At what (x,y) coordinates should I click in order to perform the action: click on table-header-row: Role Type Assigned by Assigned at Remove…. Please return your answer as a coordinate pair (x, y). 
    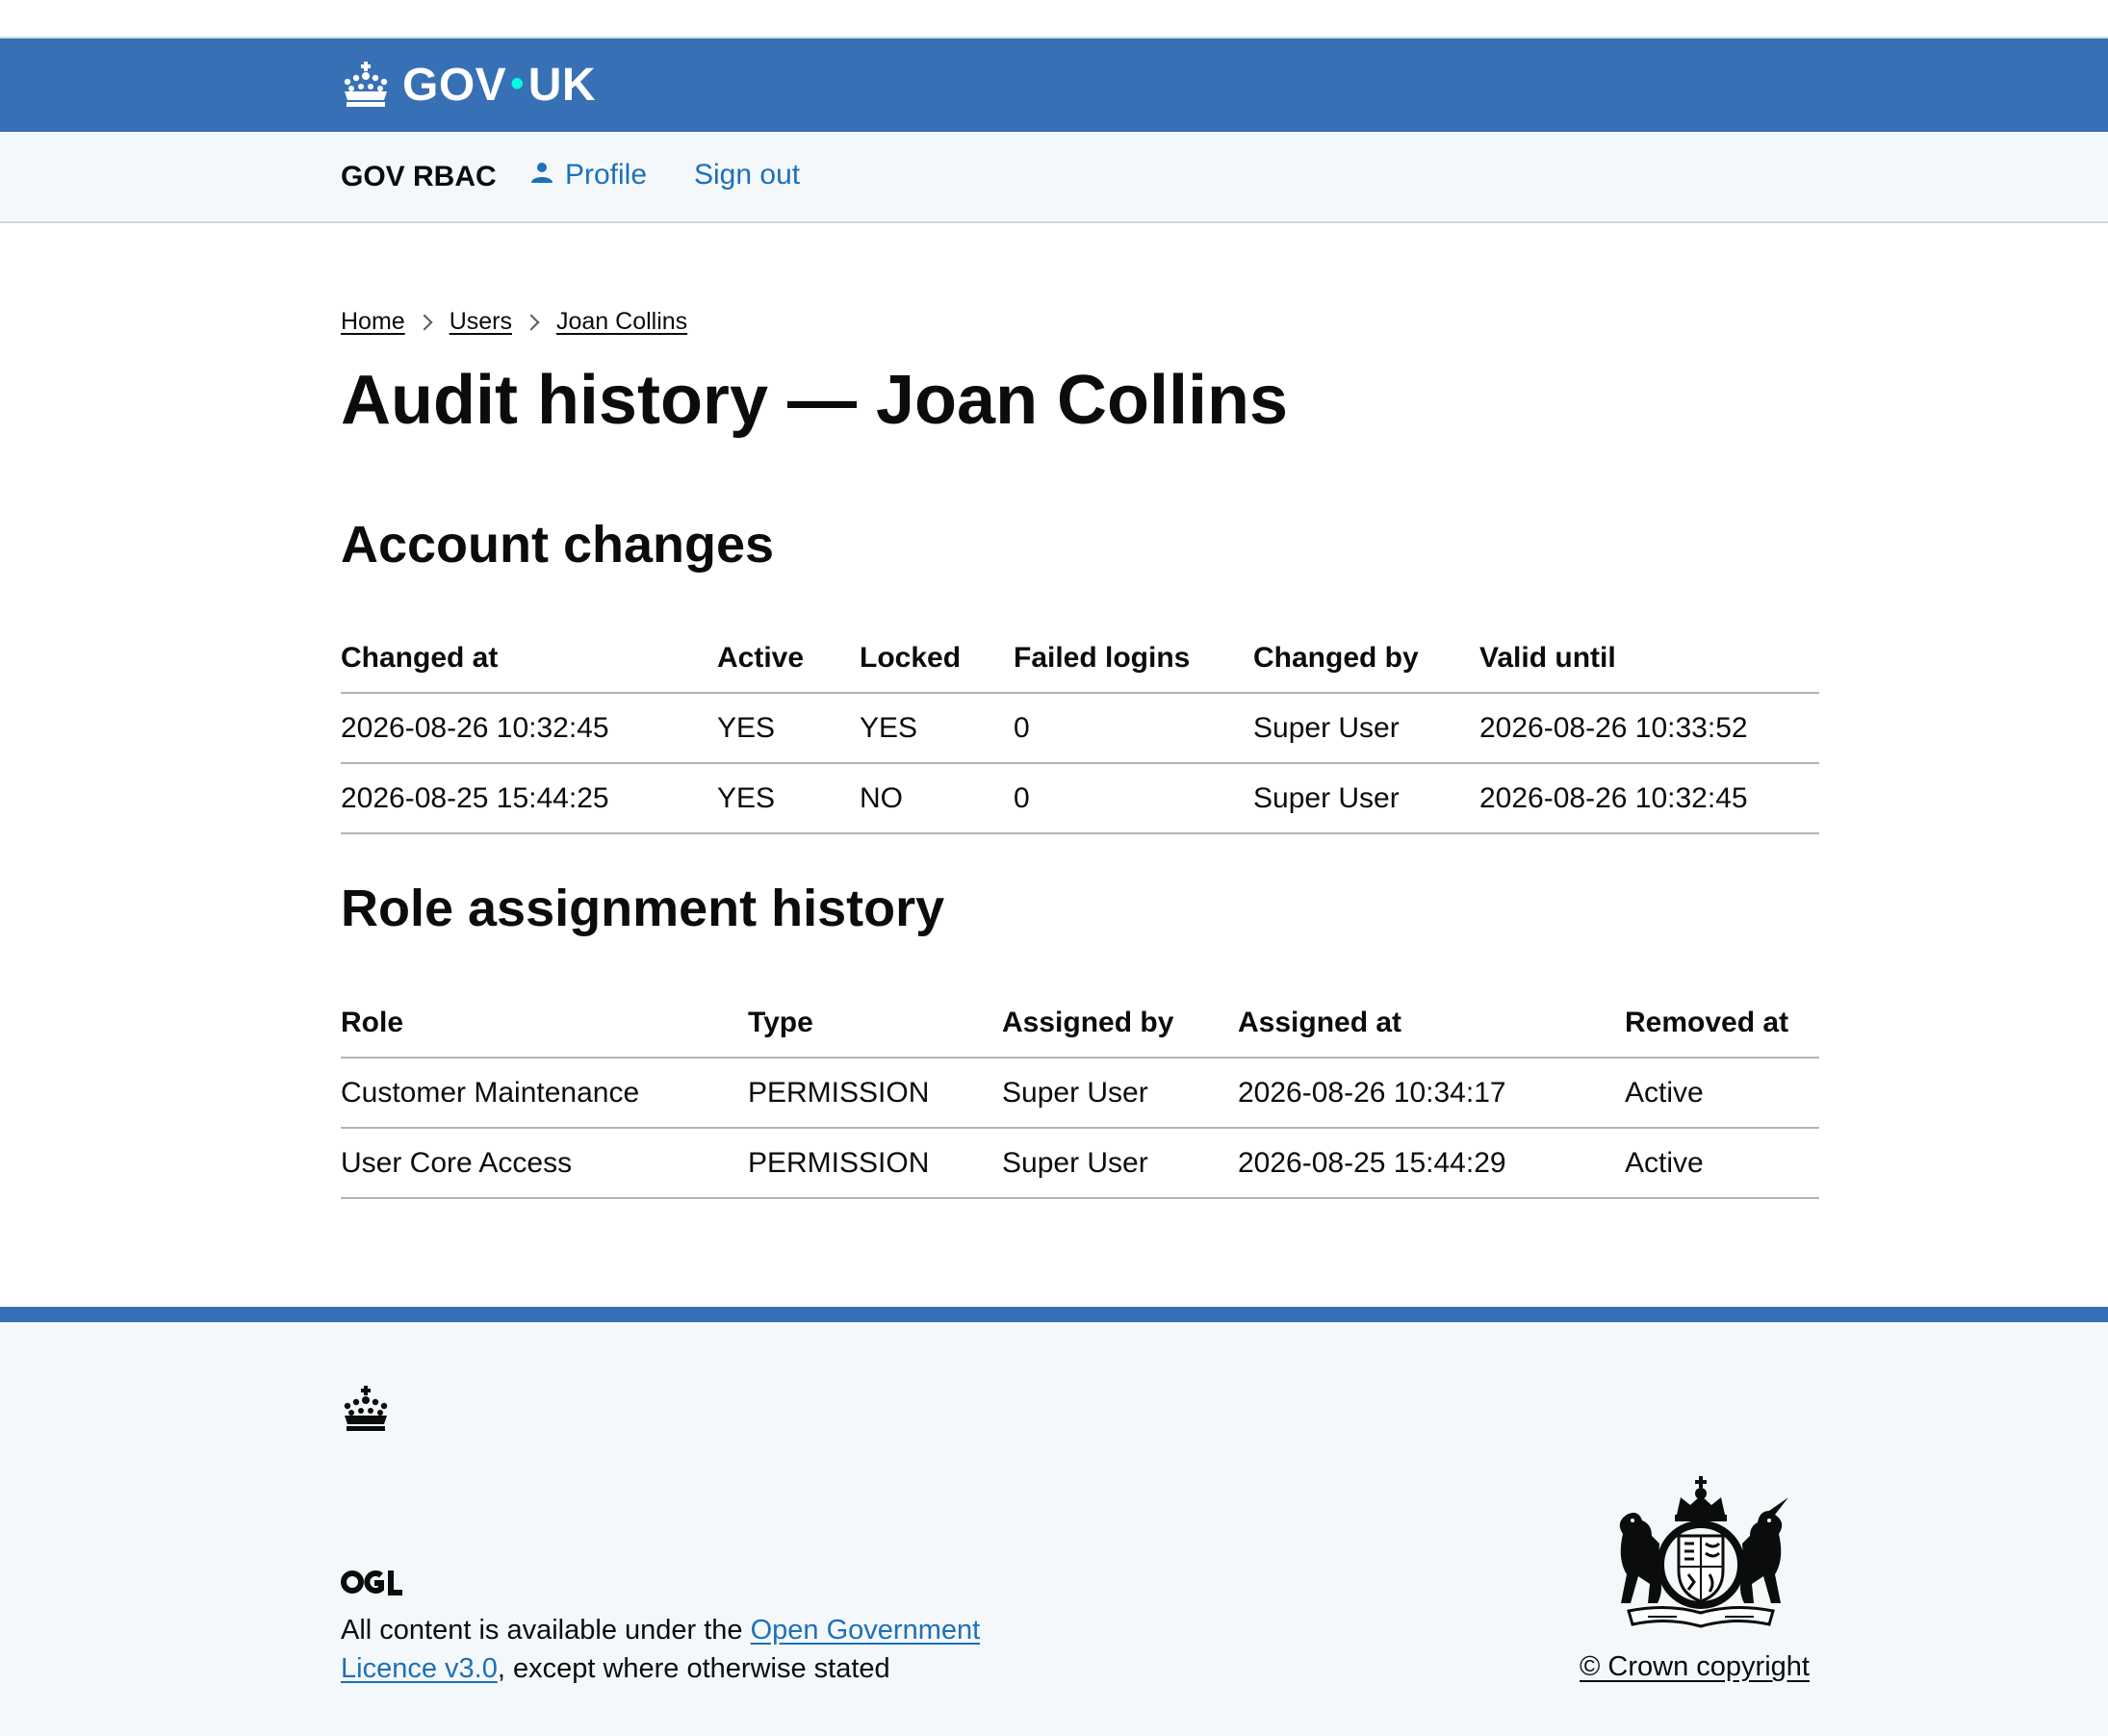
    Looking at the image, I should click on (1080, 1023).